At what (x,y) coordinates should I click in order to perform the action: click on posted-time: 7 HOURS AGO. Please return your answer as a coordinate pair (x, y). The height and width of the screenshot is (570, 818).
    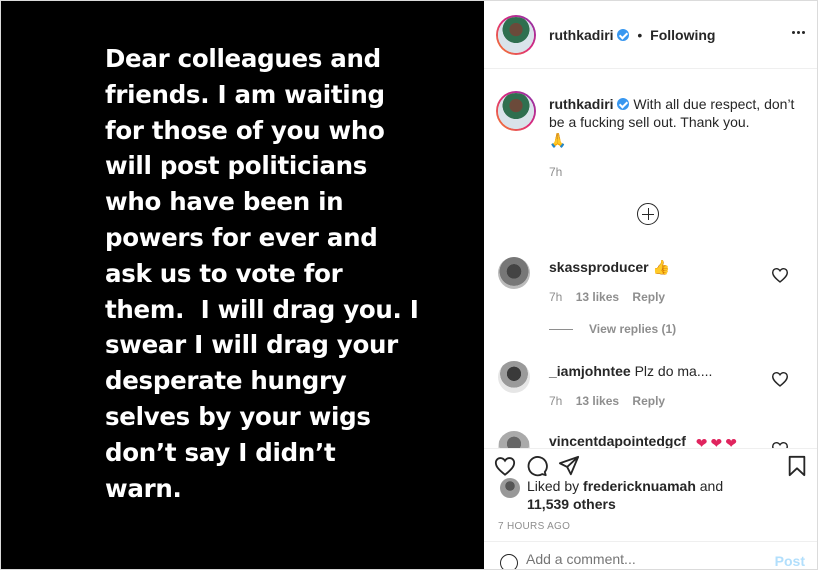
    Looking at the image, I should click on (534, 526).